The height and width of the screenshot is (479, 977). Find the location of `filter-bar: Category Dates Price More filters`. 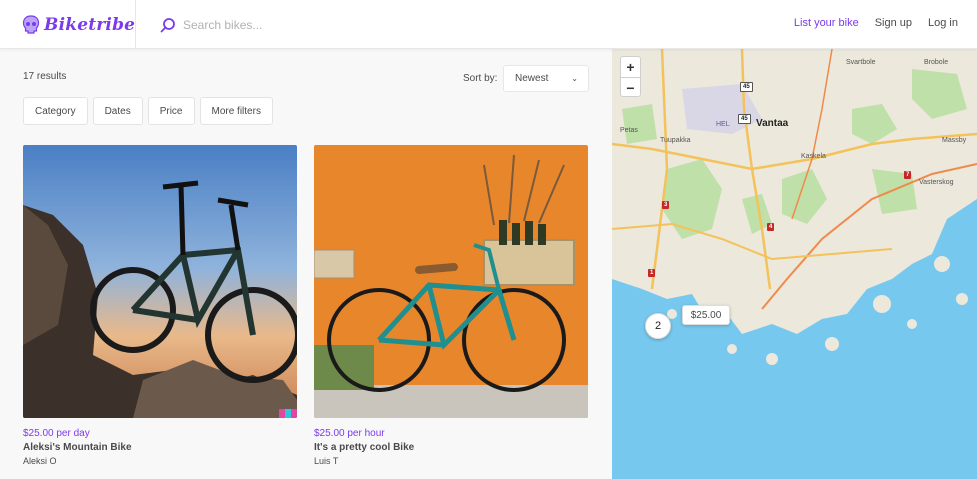

filter-bar: Category Dates Price More filters is located at coordinates (148, 111).